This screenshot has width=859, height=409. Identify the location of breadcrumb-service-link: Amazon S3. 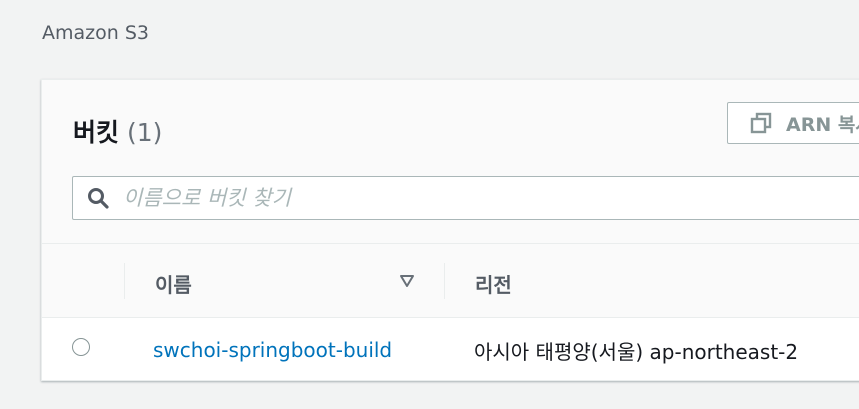
(95, 33).